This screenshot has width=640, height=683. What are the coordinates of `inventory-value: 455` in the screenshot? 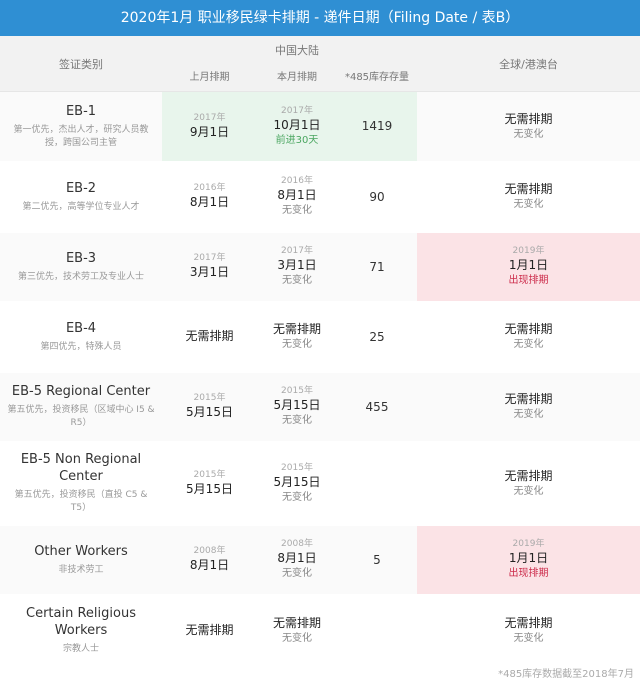 It's located at (377, 406).